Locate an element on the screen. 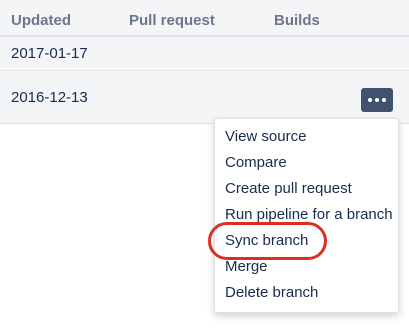 Image resolution: width=409 pixels, height=333 pixels. updated-date: 2017-01-17 is located at coordinates (49, 53).